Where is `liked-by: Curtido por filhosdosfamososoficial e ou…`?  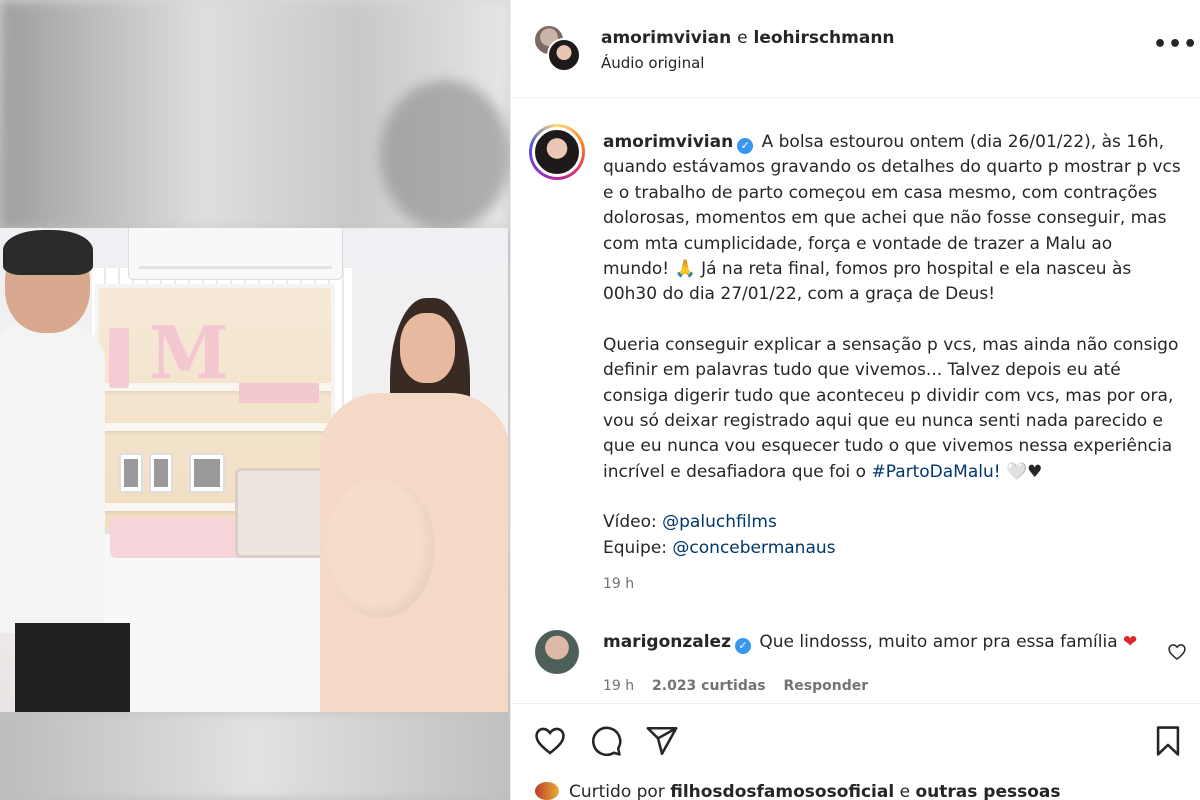 liked-by: Curtido por filhosdosfamososoficial e ou… is located at coordinates (865, 791).